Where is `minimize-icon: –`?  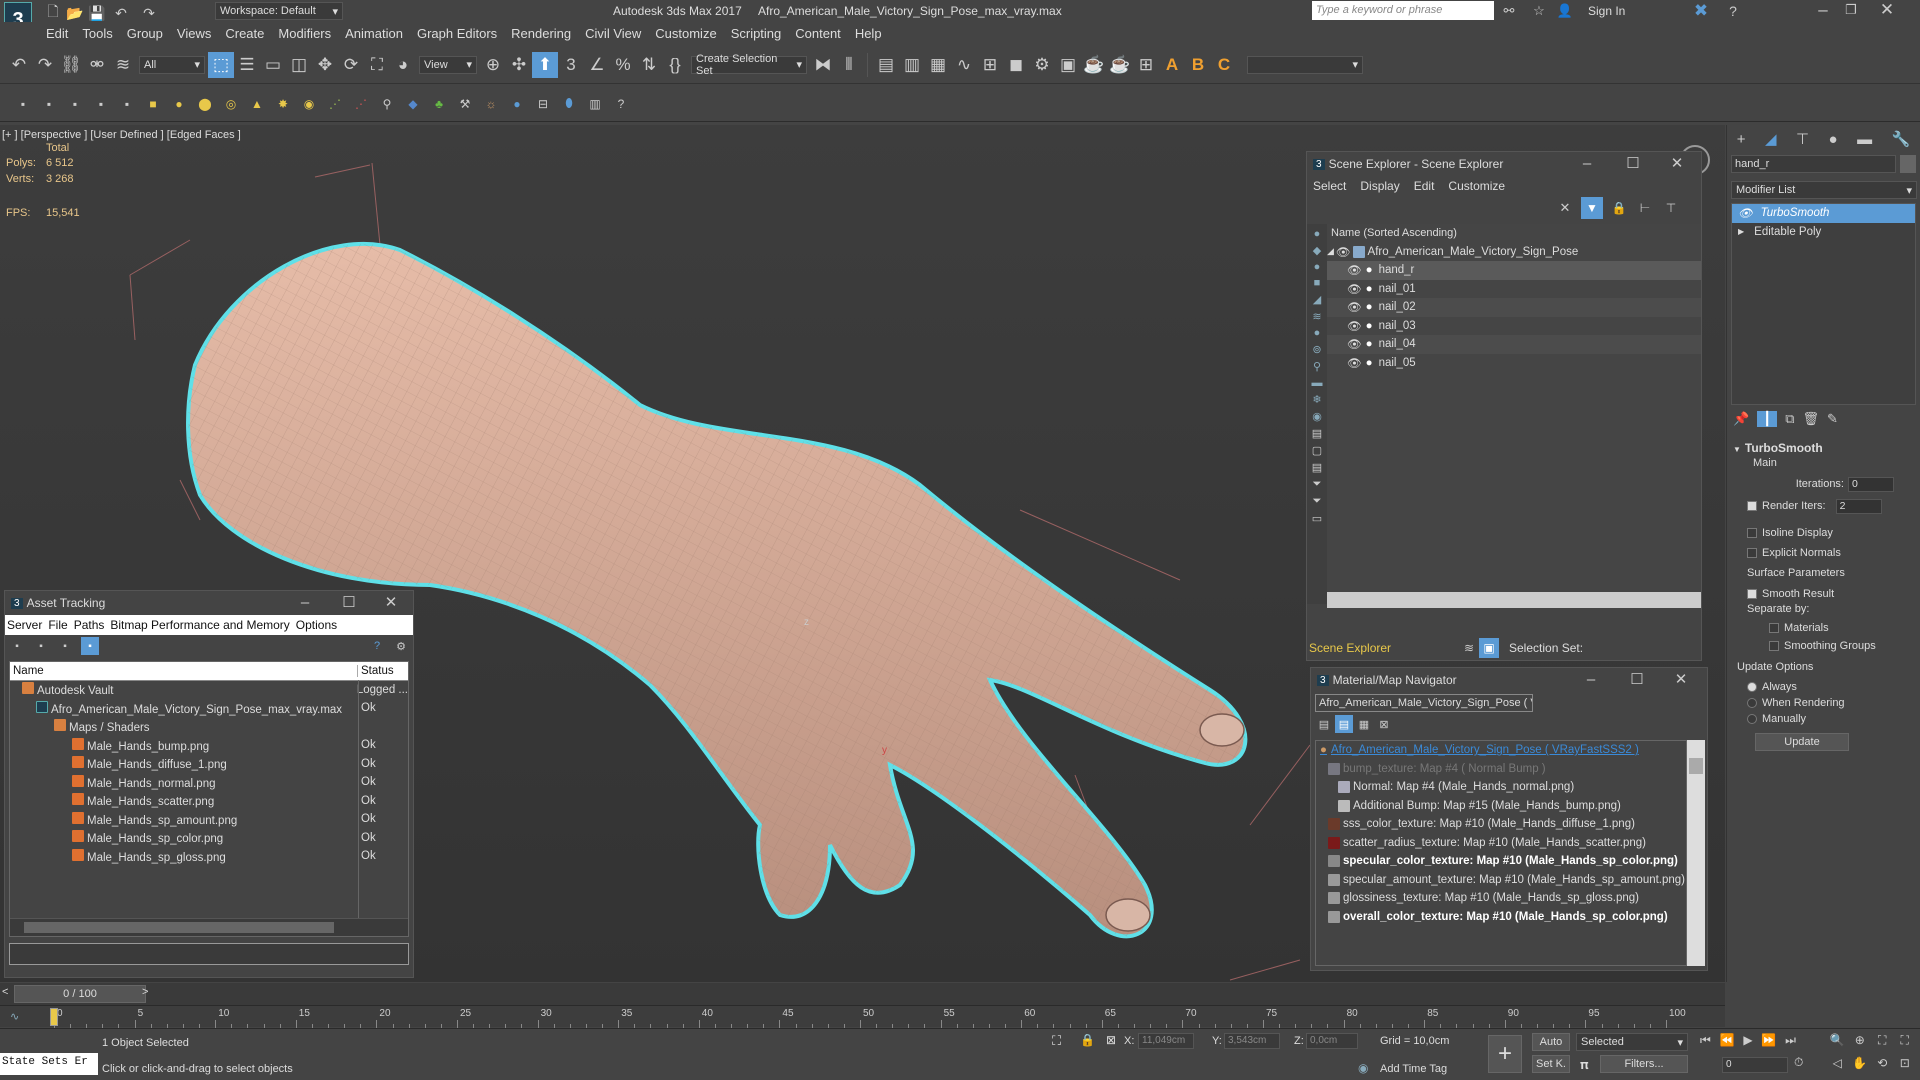
minimize-icon: – is located at coordinates (1823, 11).